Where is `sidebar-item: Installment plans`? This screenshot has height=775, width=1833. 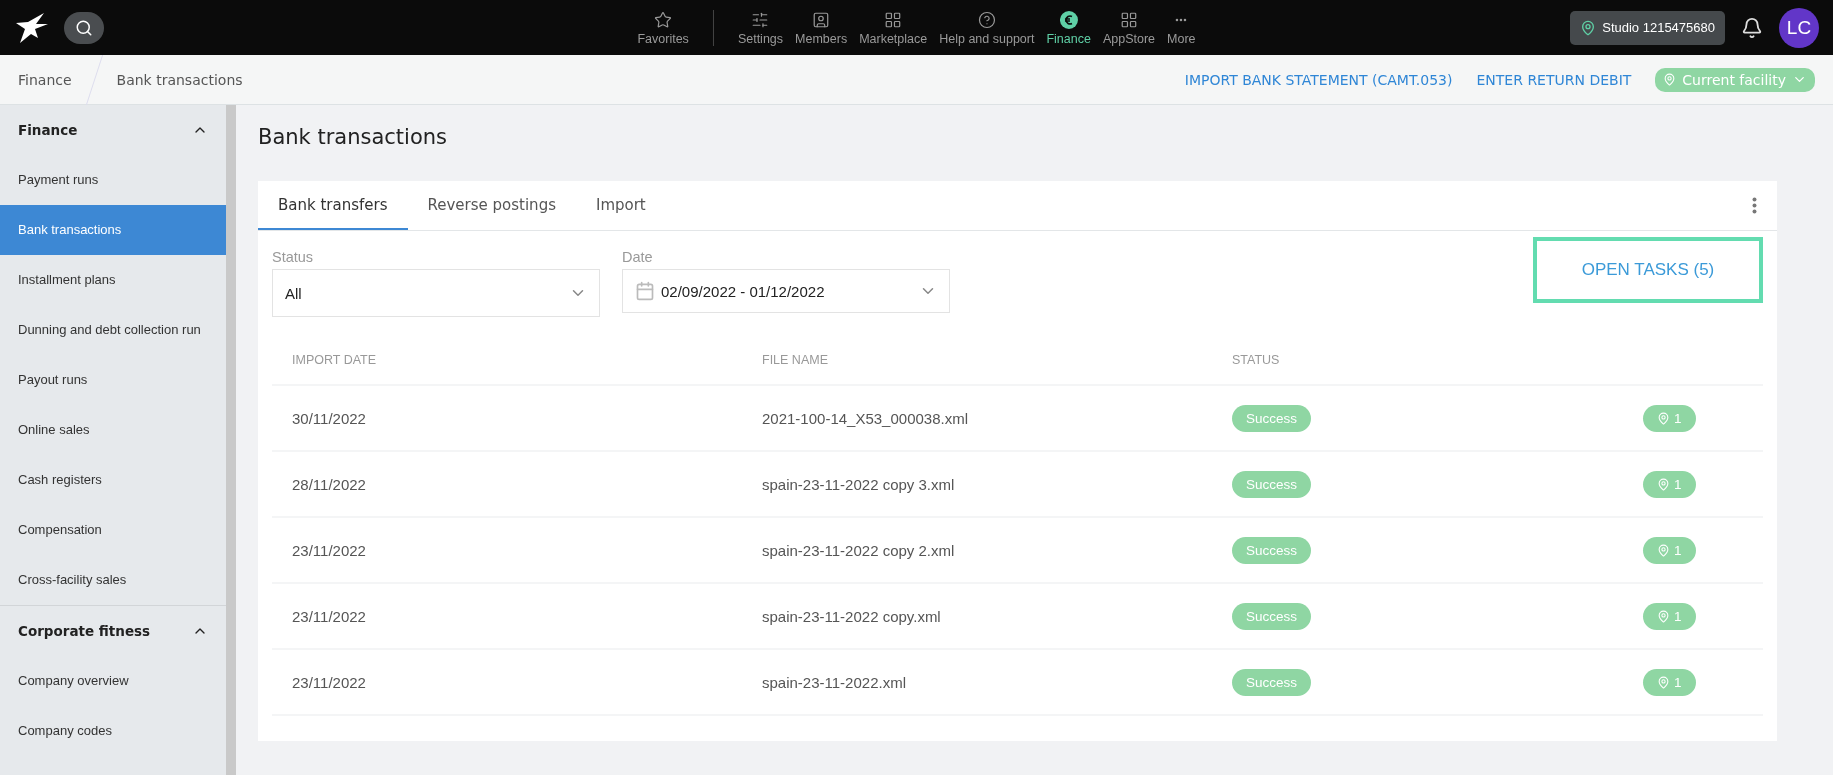
sidebar-item: Installment plans is located at coordinates (113, 280).